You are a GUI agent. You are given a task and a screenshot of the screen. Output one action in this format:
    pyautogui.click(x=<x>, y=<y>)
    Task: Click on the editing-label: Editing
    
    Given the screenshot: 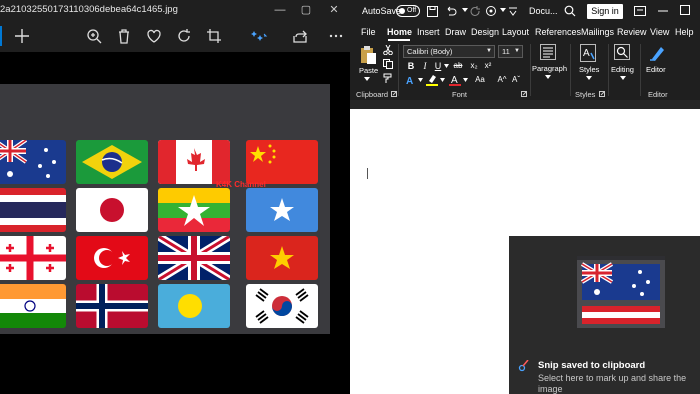 What is the action you would take?
    pyautogui.click(x=622, y=69)
    